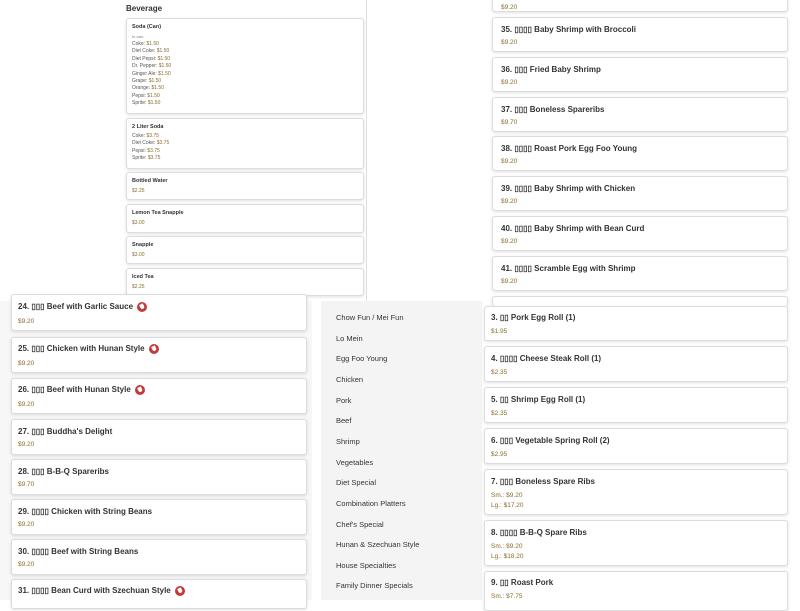 The image size is (800, 611). I want to click on menu-item-card: 29. ▯▯▯▯ Chicken with String Beans $9.20, so click(159, 517).